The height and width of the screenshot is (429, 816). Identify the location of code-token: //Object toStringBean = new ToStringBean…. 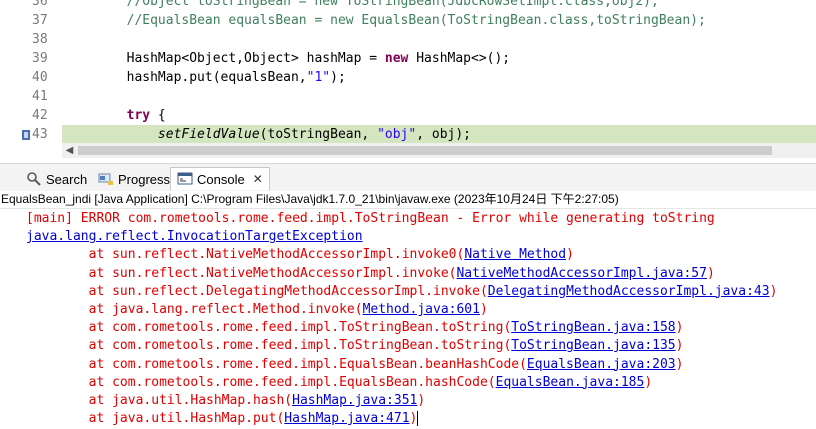
(392, 4).